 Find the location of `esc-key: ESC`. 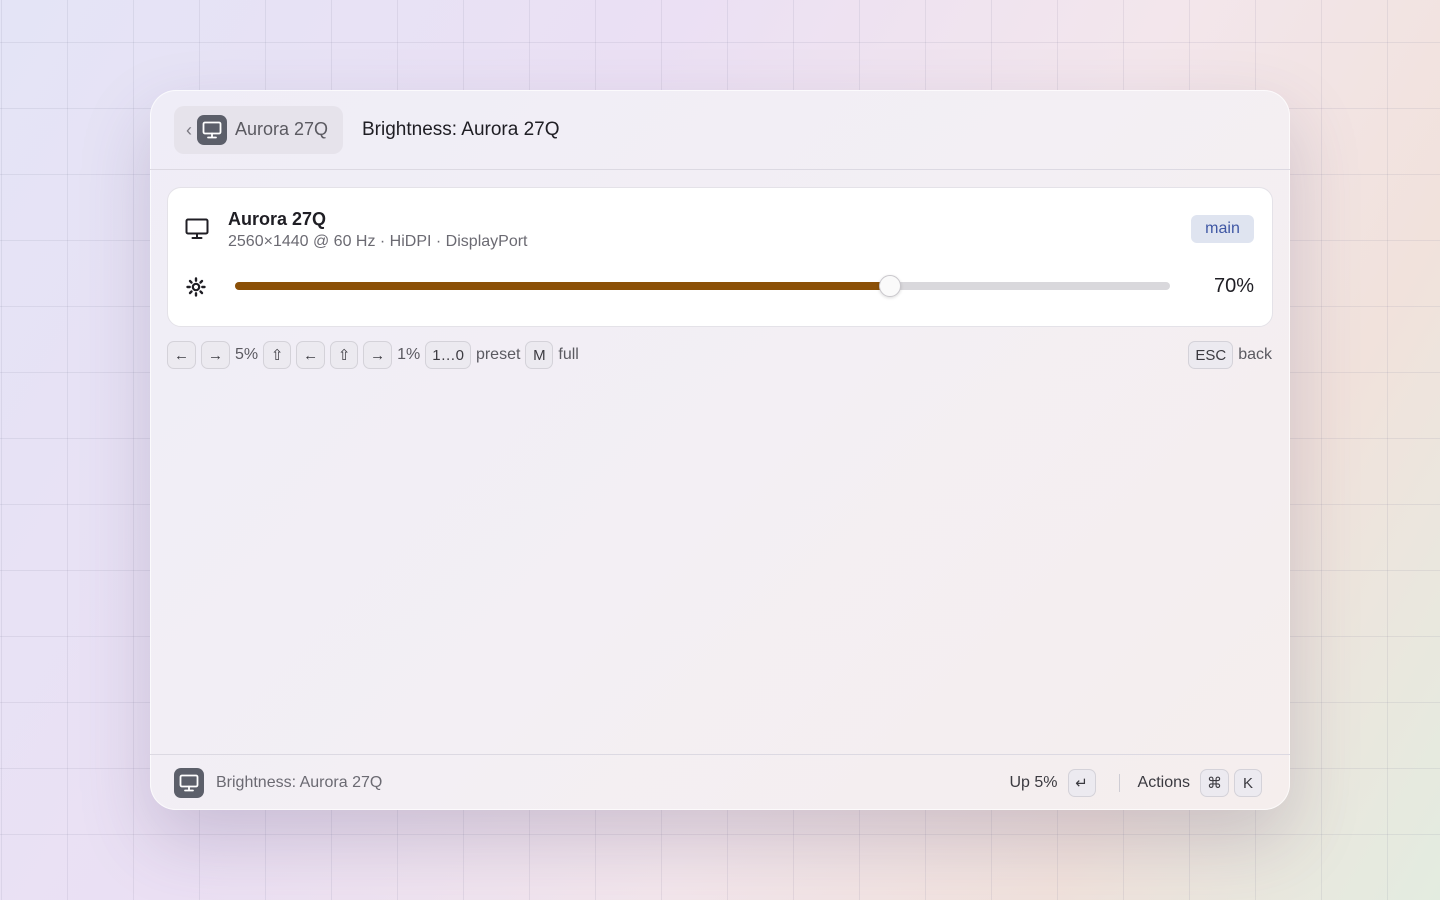

esc-key: ESC is located at coordinates (1211, 355).